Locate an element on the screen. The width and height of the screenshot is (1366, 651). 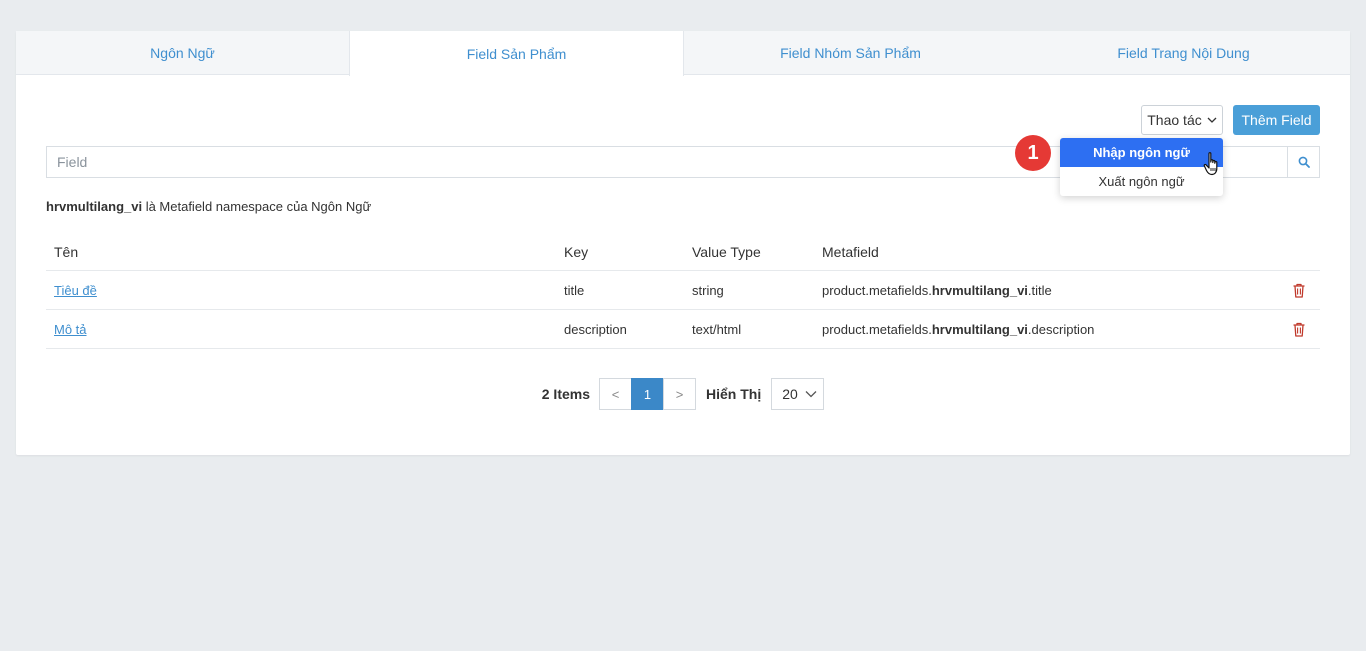
actions-dropdown-button: Thao tác is located at coordinates (1182, 120).